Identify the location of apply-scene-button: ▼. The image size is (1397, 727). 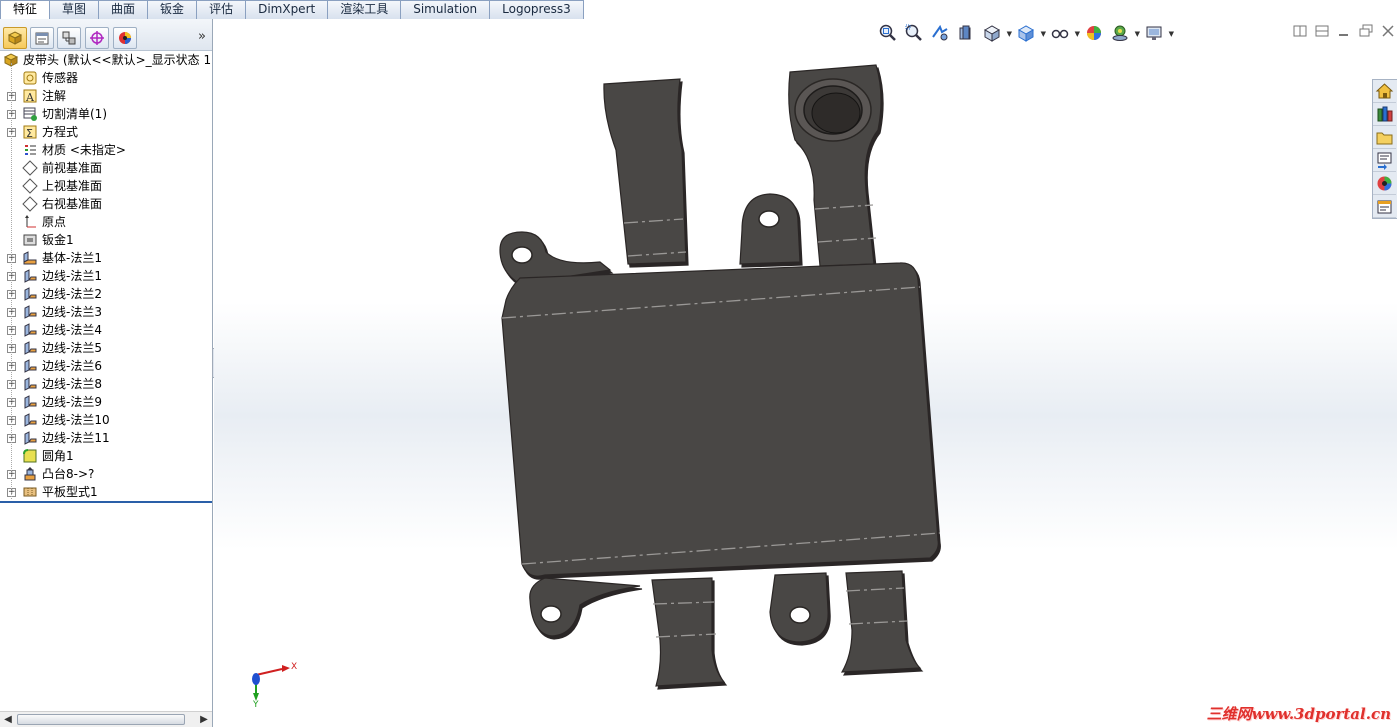
(1125, 33).